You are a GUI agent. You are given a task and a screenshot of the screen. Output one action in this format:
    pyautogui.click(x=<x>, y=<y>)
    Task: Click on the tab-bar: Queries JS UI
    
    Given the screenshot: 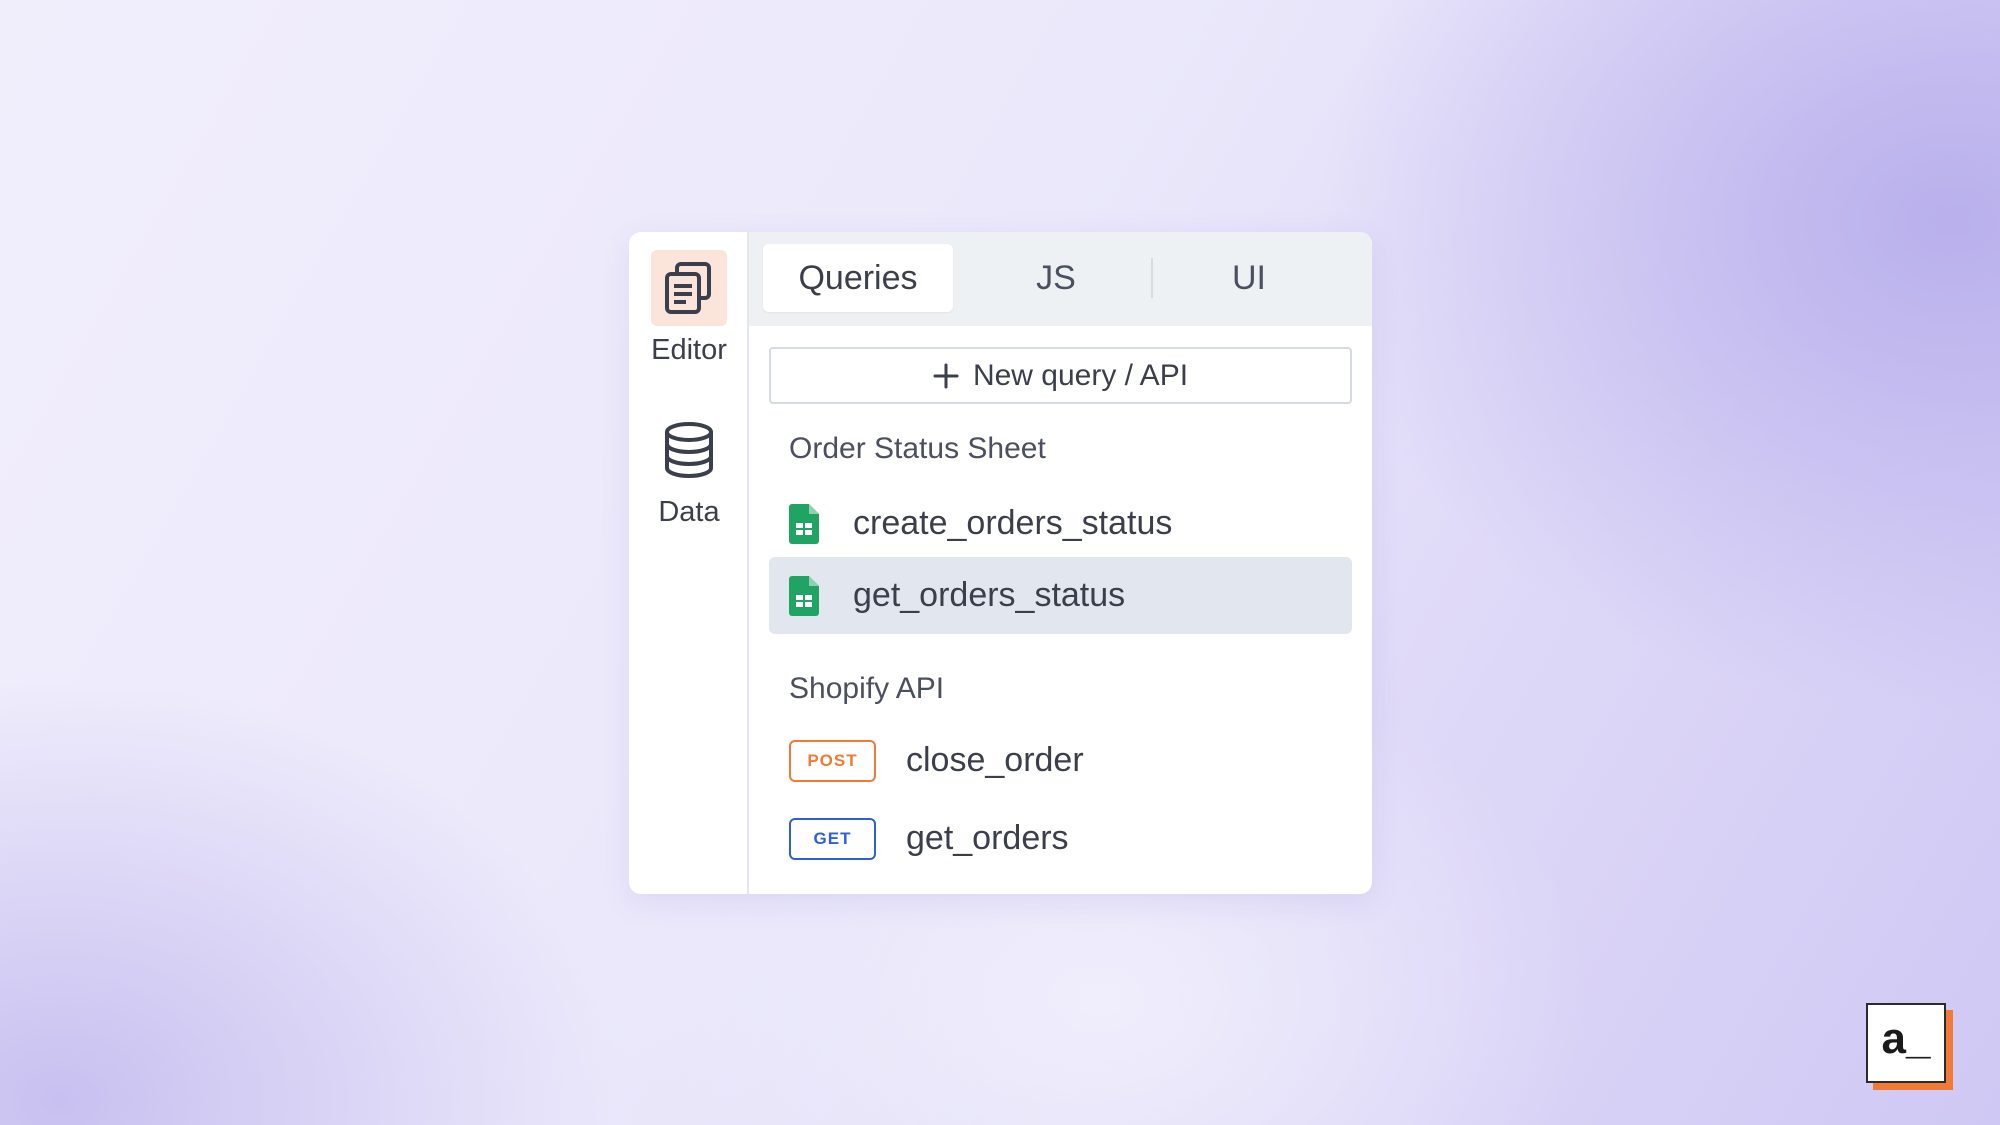 What is the action you would take?
    pyautogui.click(x=1060, y=279)
    